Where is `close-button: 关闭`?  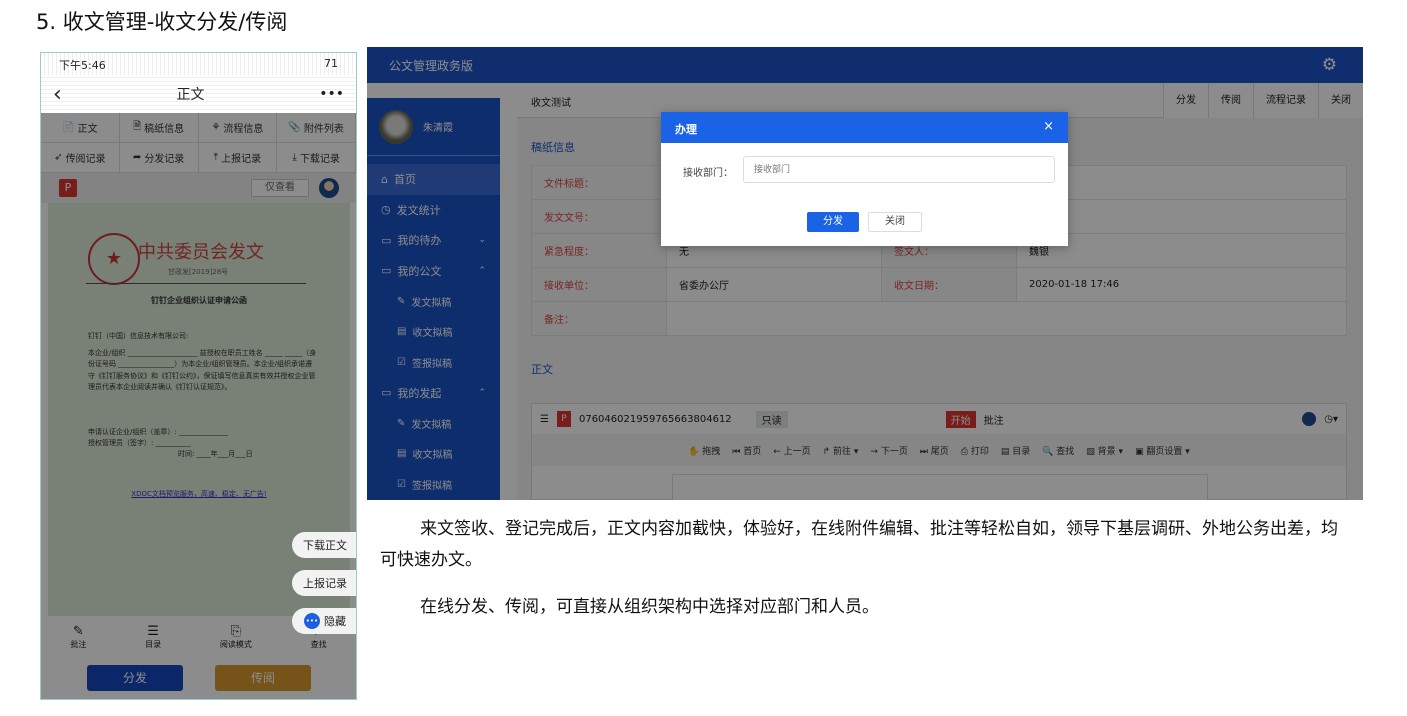
close-button: 关闭 is located at coordinates (895, 222).